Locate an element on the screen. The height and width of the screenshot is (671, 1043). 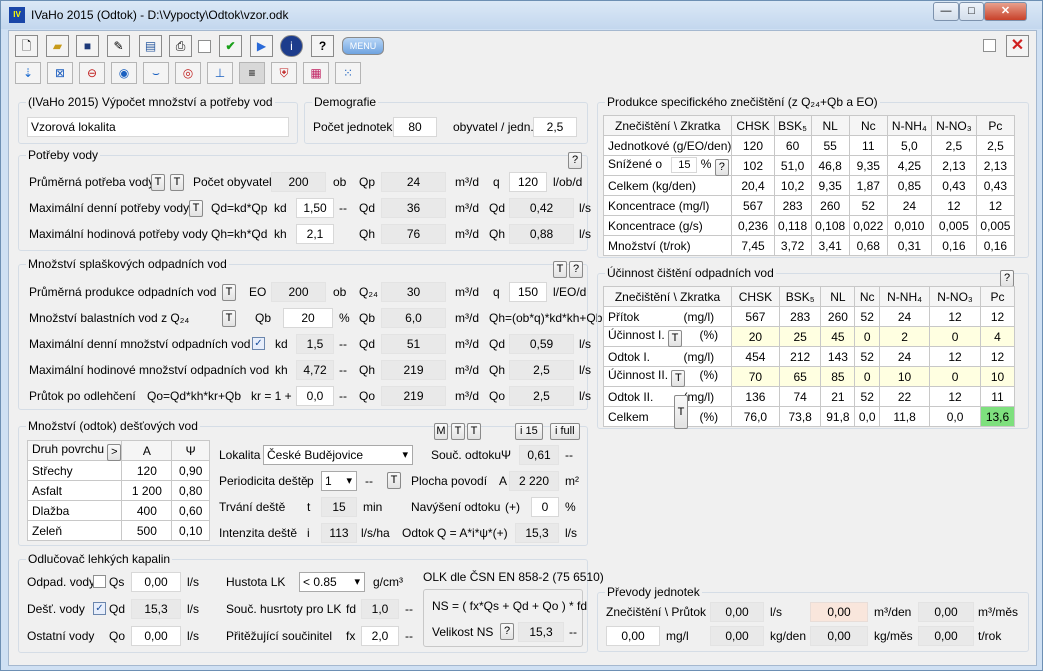
kd-input: 1,50 is located at coordinates (315, 208).